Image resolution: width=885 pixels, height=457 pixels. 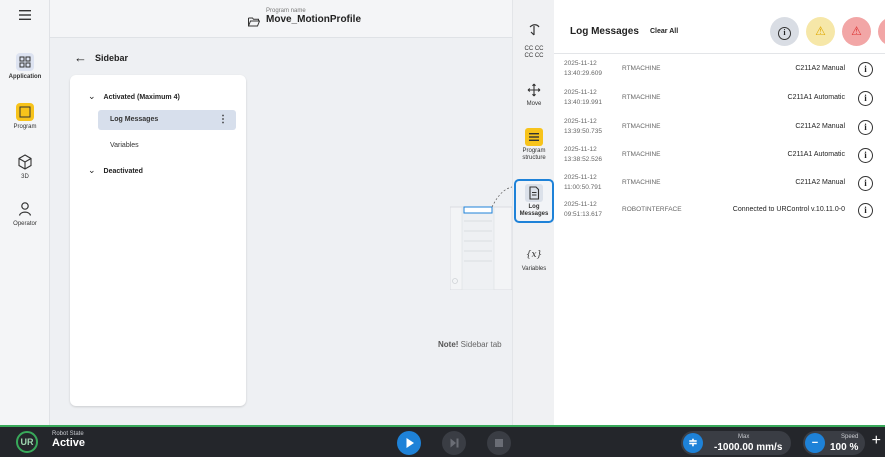 What do you see at coordinates (254, 22) in the screenshot?
I see `folder-open-icon` at bounding box center [254, 22].